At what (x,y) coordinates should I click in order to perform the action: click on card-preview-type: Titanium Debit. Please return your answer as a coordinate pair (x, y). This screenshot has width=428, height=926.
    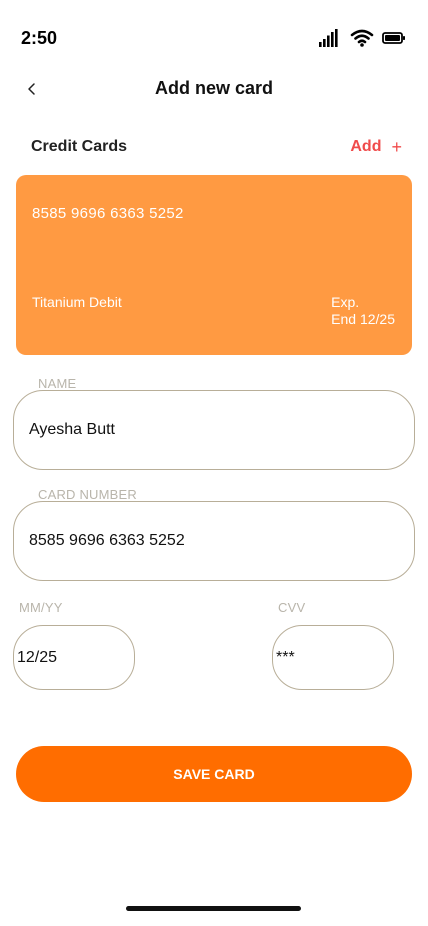
    Looking at the image, I should click on (77, 302).